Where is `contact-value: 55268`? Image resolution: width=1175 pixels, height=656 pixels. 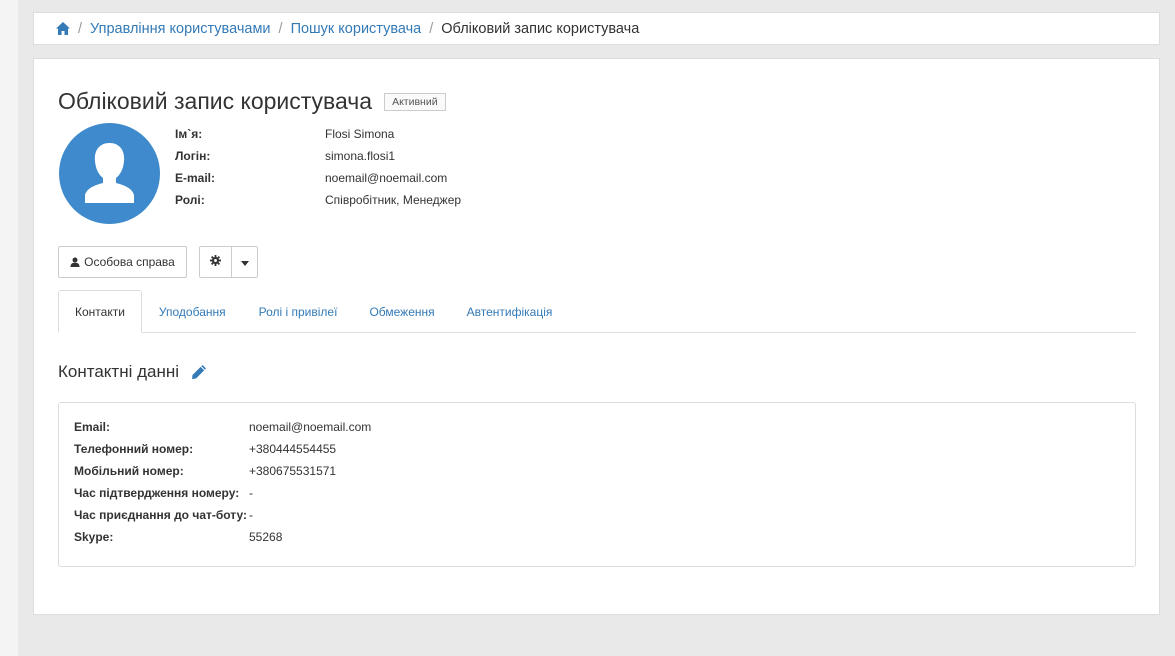
contact-value: 55268 is located at coordinates (266, 537).